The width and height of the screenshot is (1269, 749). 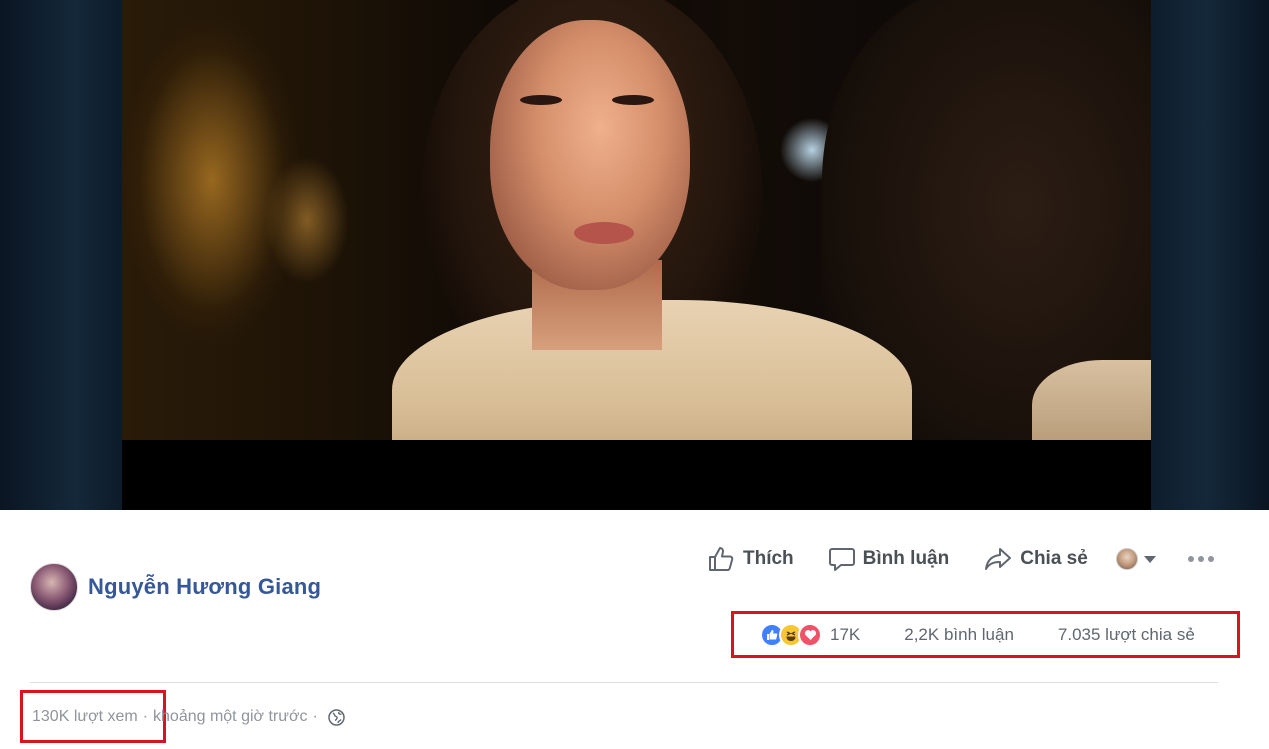 What do you see at coordinates (1149, 559) in the screenshot?
I see `chevron-down-icon` at bounding box center [1149, 559].